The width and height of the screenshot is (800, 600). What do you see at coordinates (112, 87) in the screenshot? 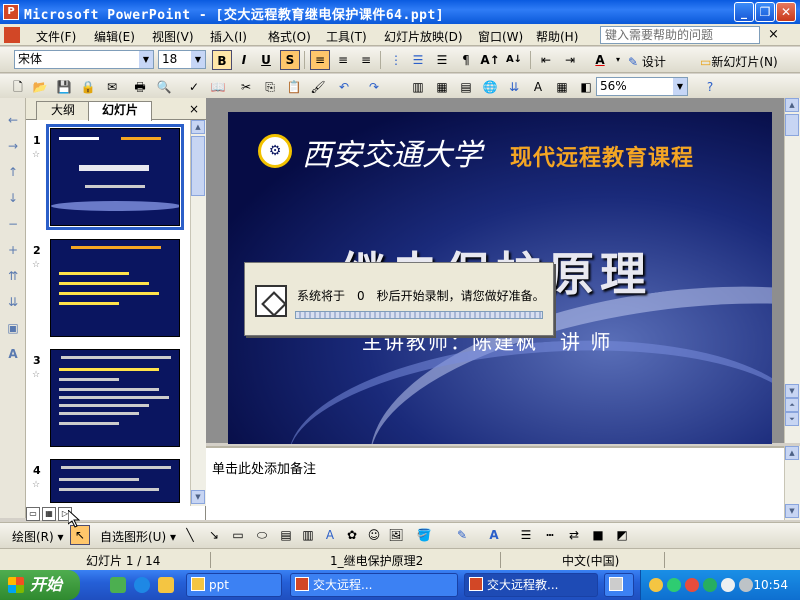
I see `email-icon: ✉` at bounding box center [112, 87].